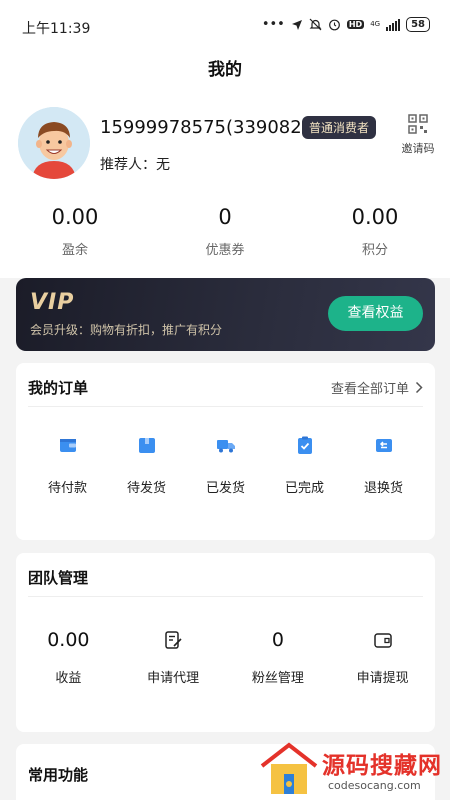  I want to click on return-icon, so click(383, 445).